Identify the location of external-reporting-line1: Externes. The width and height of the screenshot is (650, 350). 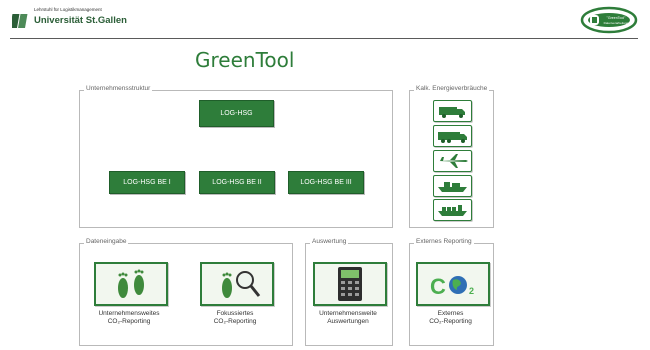
(450, 313).